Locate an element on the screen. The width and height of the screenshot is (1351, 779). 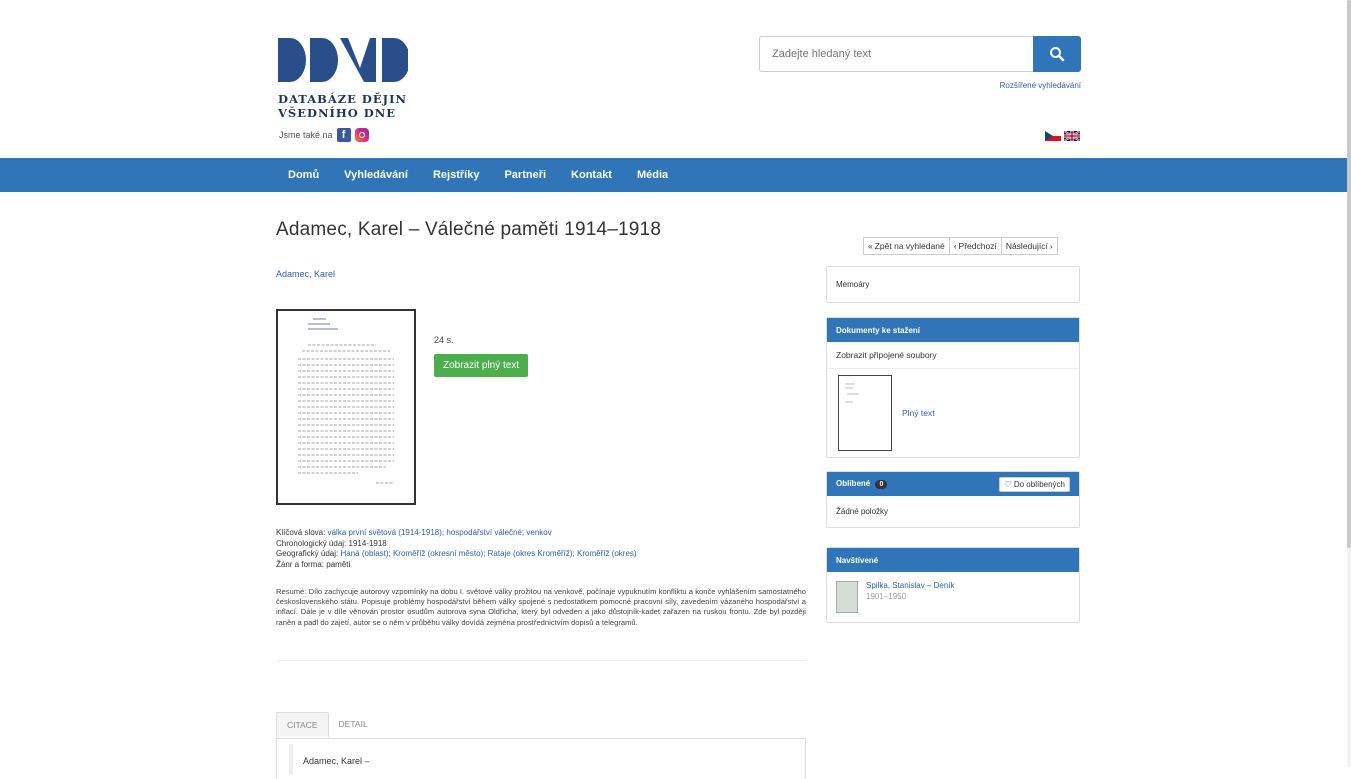
citation-block: Adamec, Karel – is located at coordinates (329, 759).